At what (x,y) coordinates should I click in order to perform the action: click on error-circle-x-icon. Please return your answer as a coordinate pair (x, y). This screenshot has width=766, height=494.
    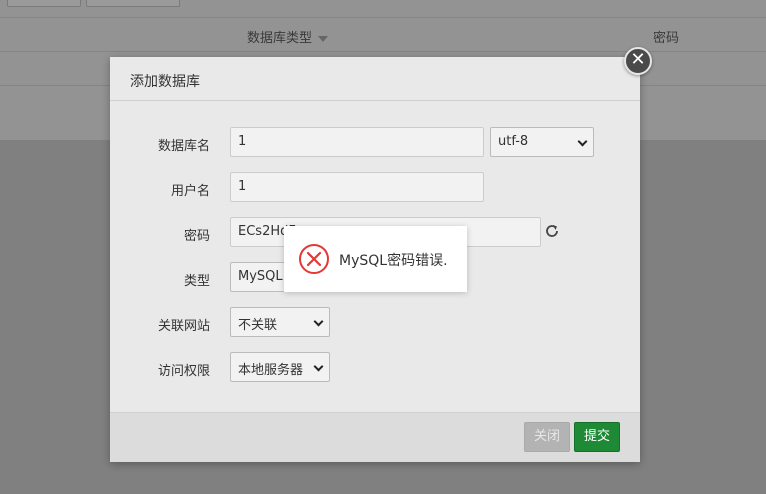
    Looking at the image, I should click on (314, 259).